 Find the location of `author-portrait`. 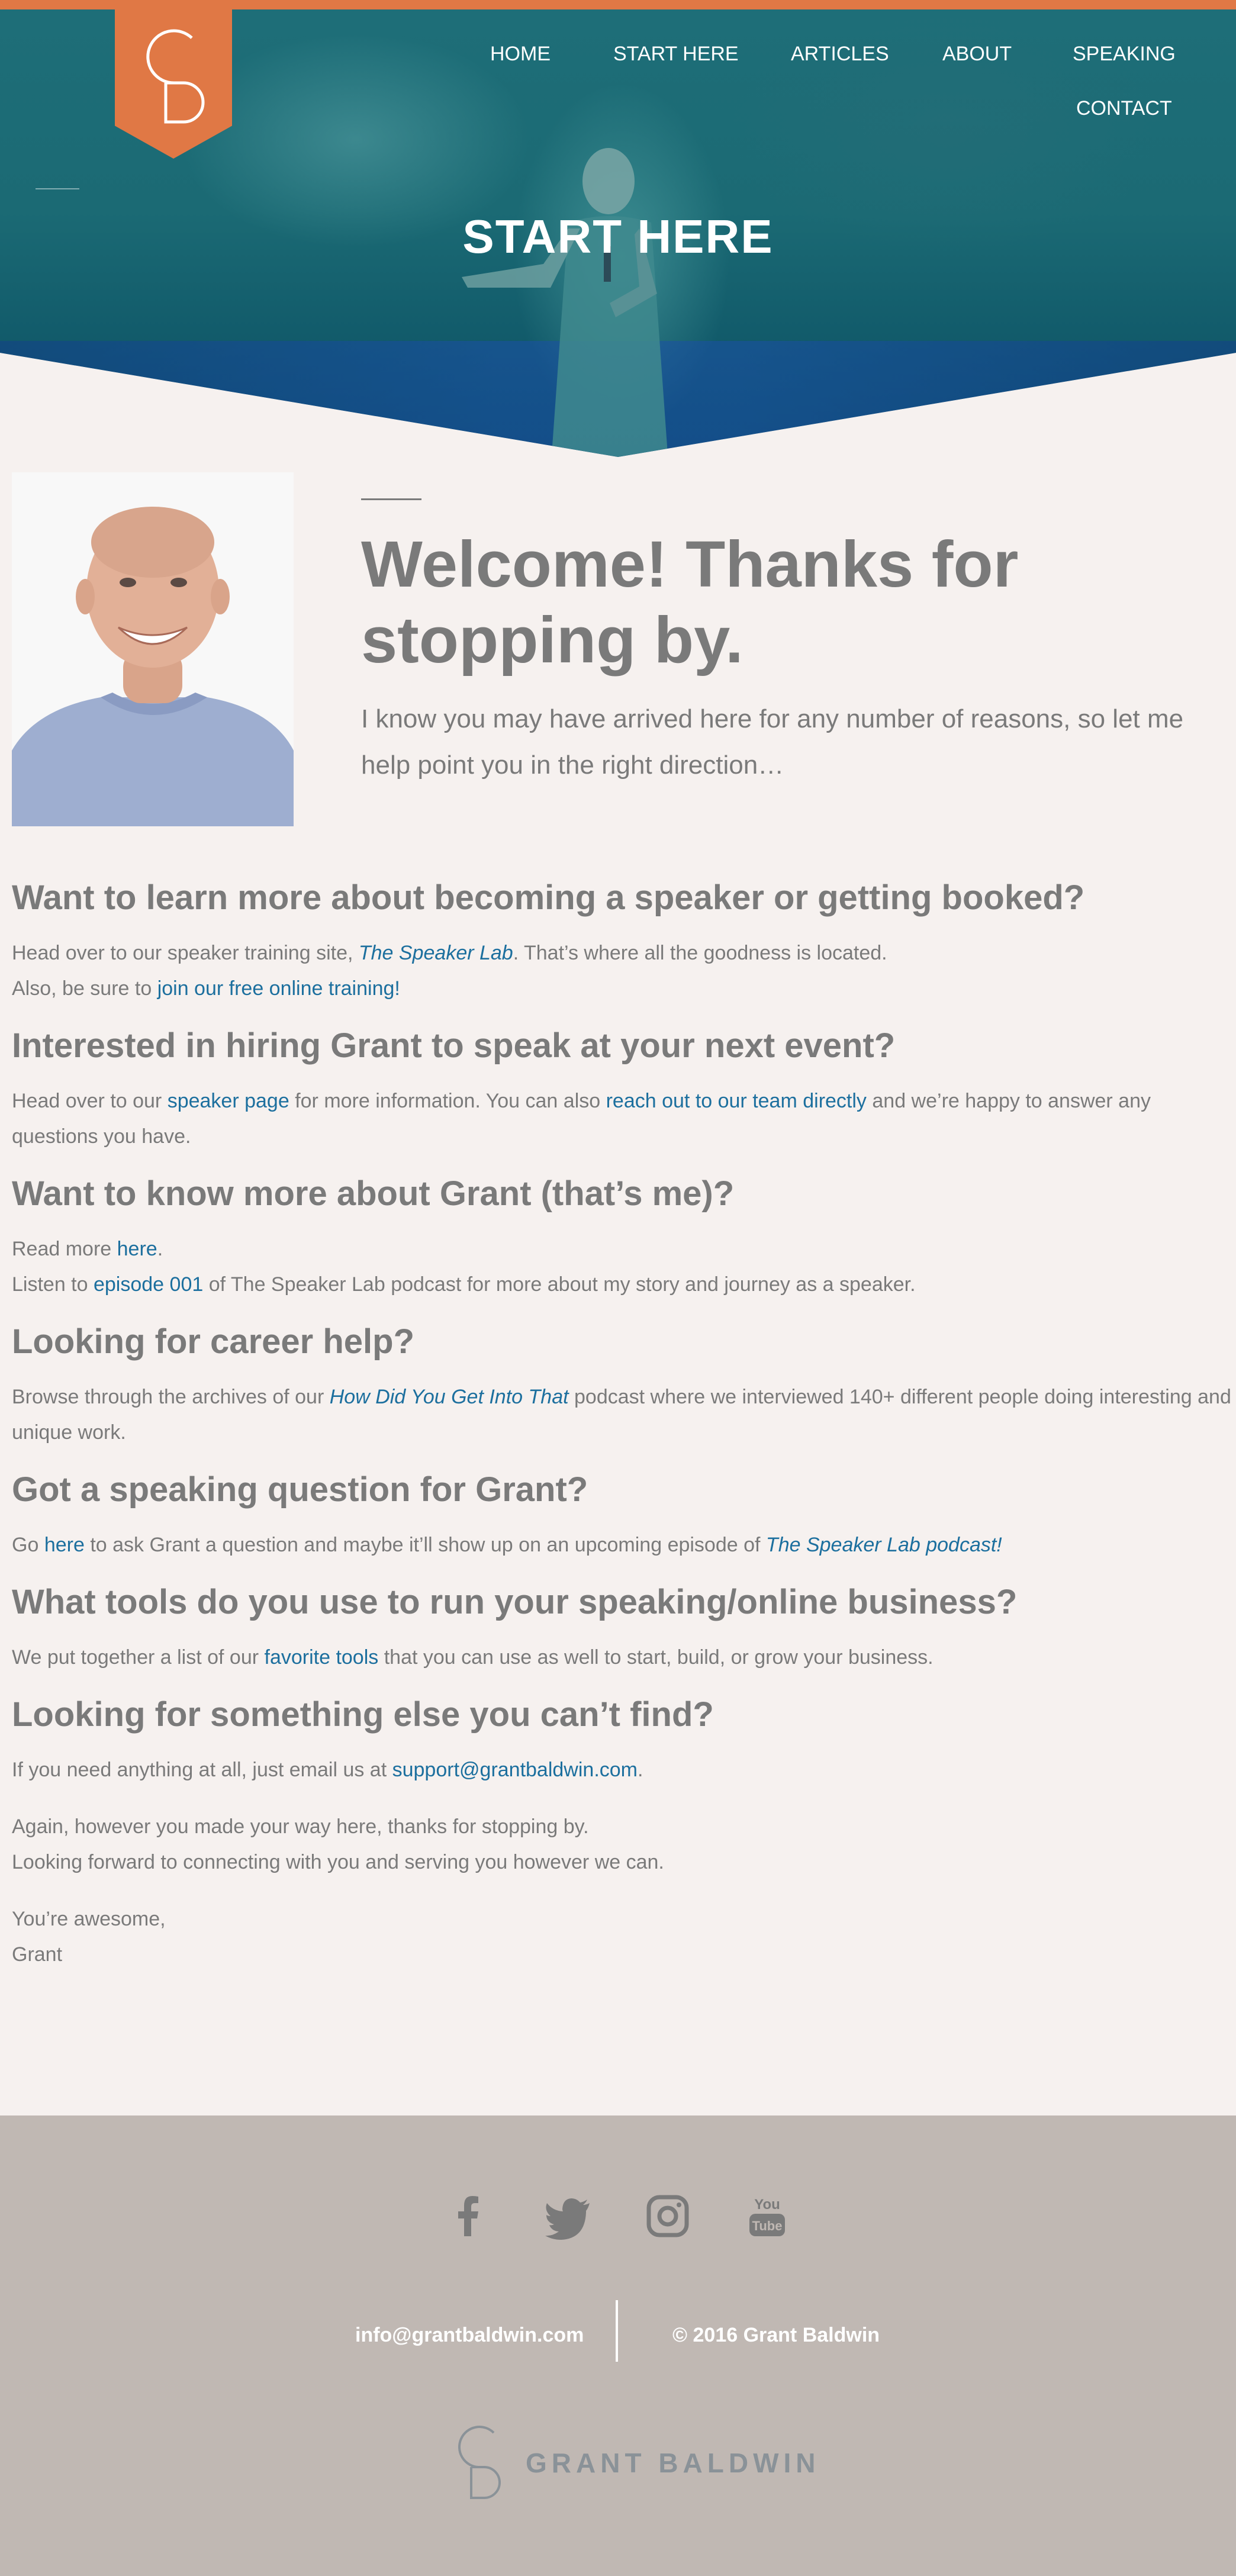

author-portrait is located at coordinates (153, 649).